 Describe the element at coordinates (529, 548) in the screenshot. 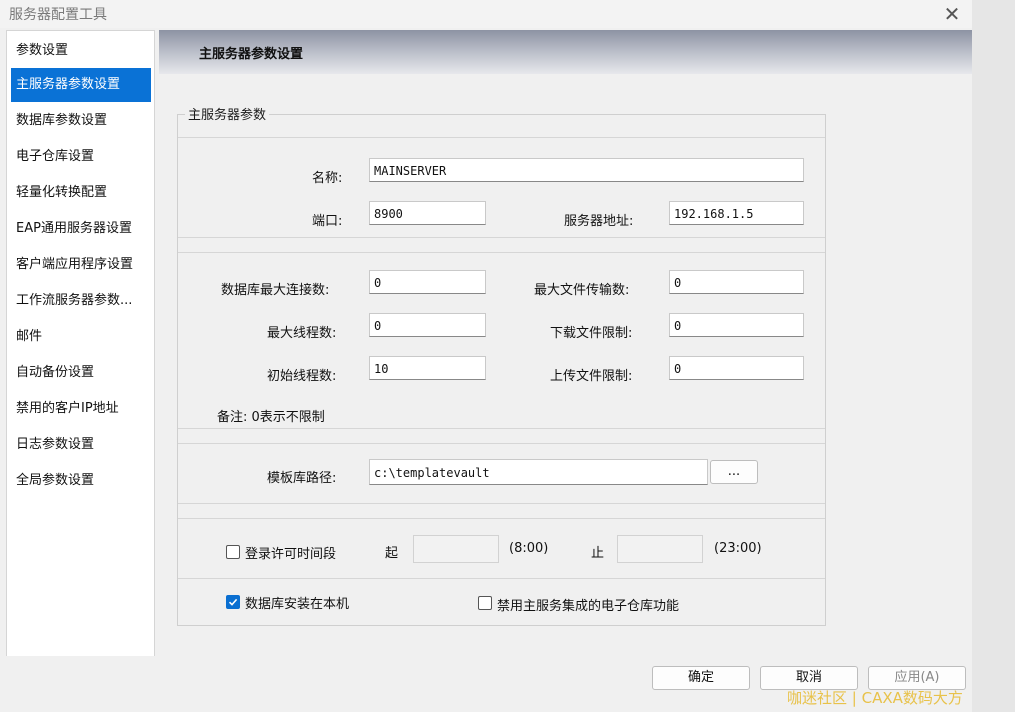

I see `start-time-hint: (8:00)` at that location.